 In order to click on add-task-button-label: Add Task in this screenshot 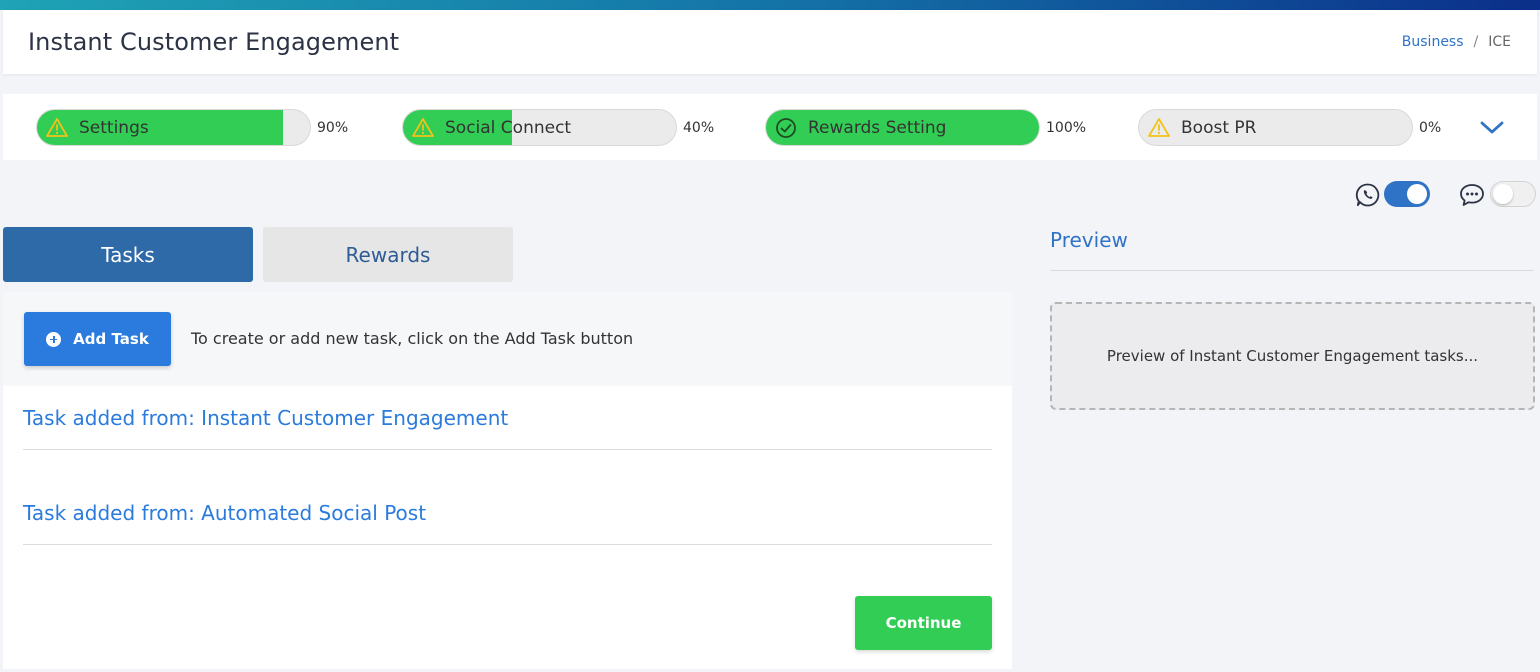, I will do `click(111, 339)`.